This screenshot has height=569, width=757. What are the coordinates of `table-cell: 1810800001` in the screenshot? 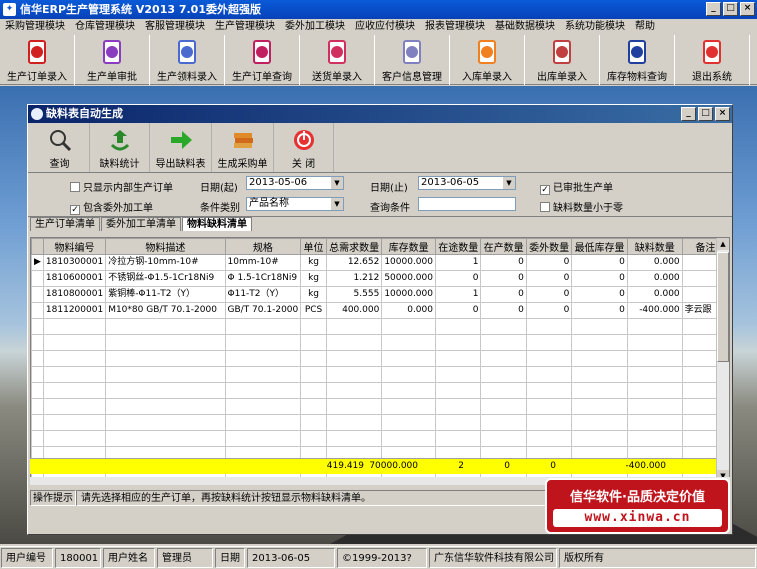 It's located at (74, 294).